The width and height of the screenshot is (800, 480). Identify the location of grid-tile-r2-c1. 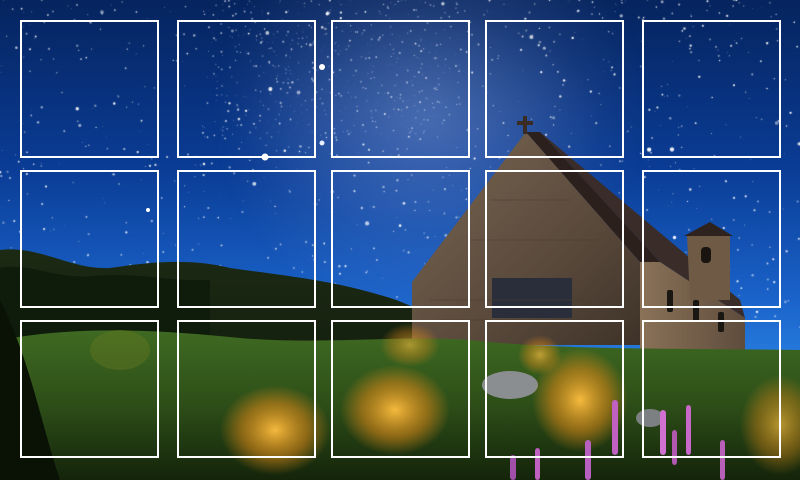
(89, 239).